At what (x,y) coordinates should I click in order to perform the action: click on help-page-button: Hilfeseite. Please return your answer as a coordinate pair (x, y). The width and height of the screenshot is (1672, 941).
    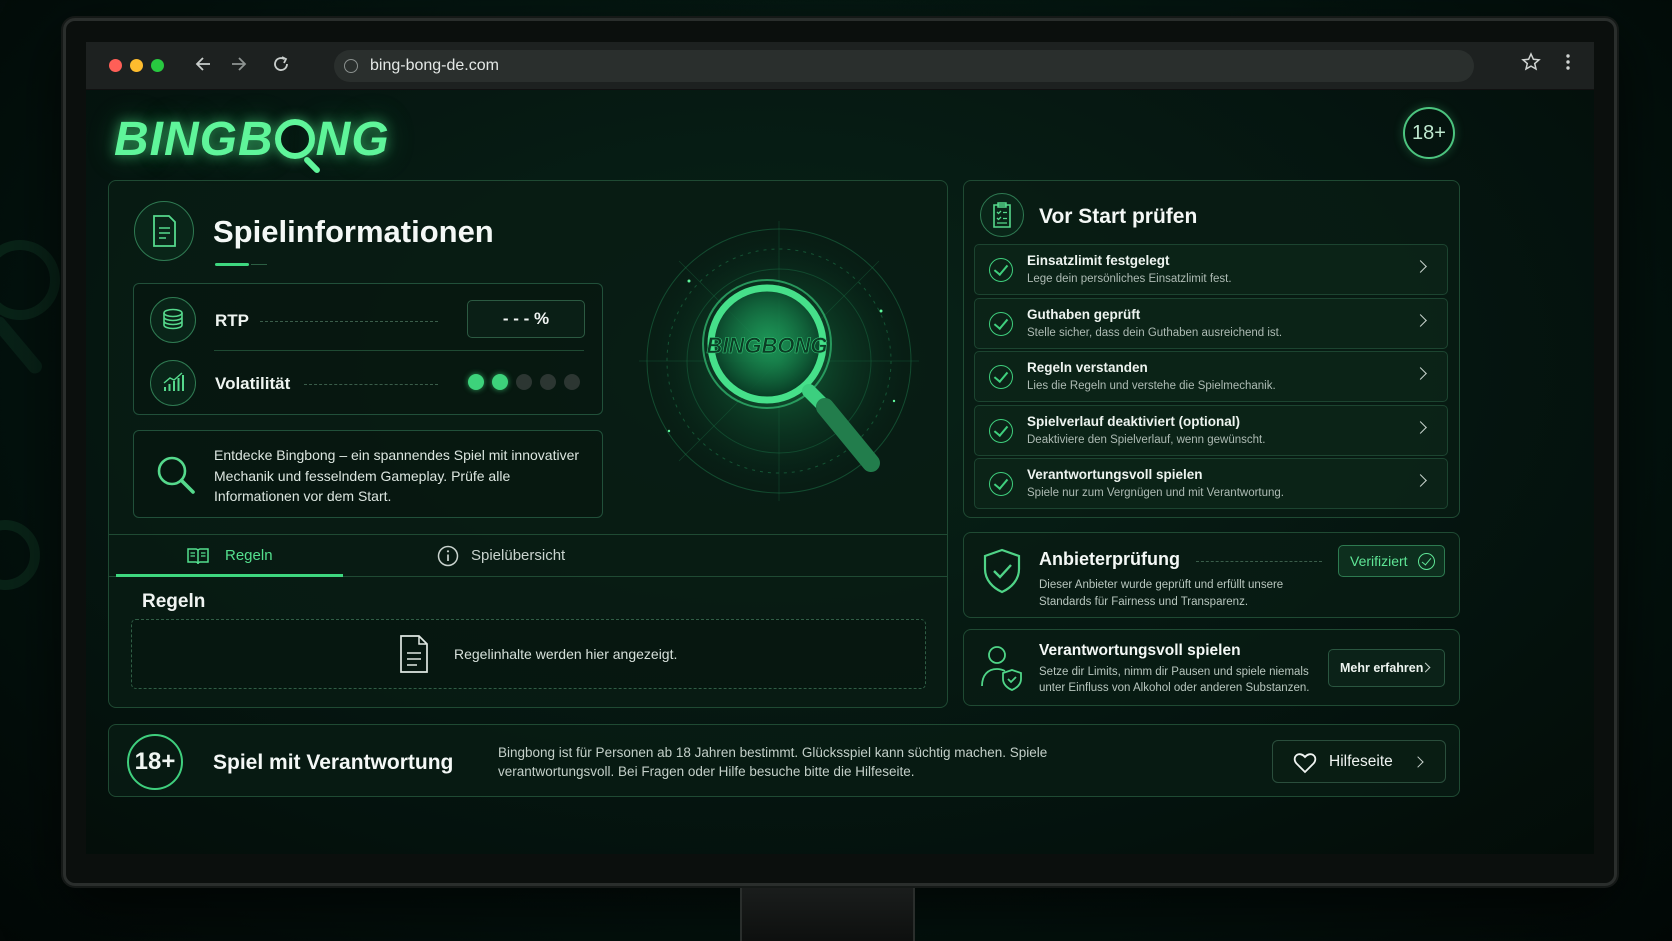
    Looking at the image, I should click on (1359, 761).